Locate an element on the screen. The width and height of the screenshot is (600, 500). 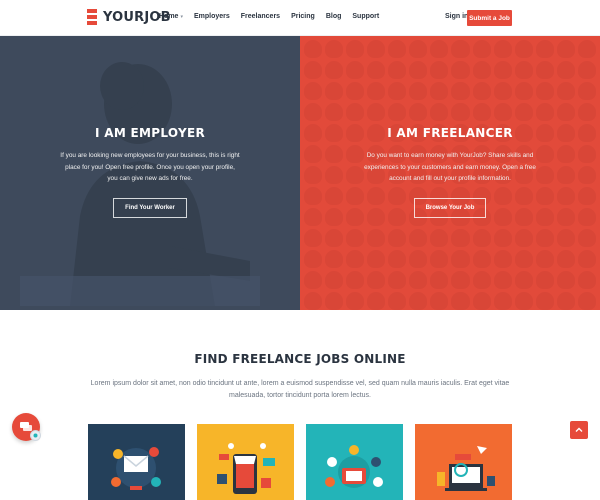
section-title: FIND FREELANCE JOBS ONLINE is located at coordinates (300, 359).